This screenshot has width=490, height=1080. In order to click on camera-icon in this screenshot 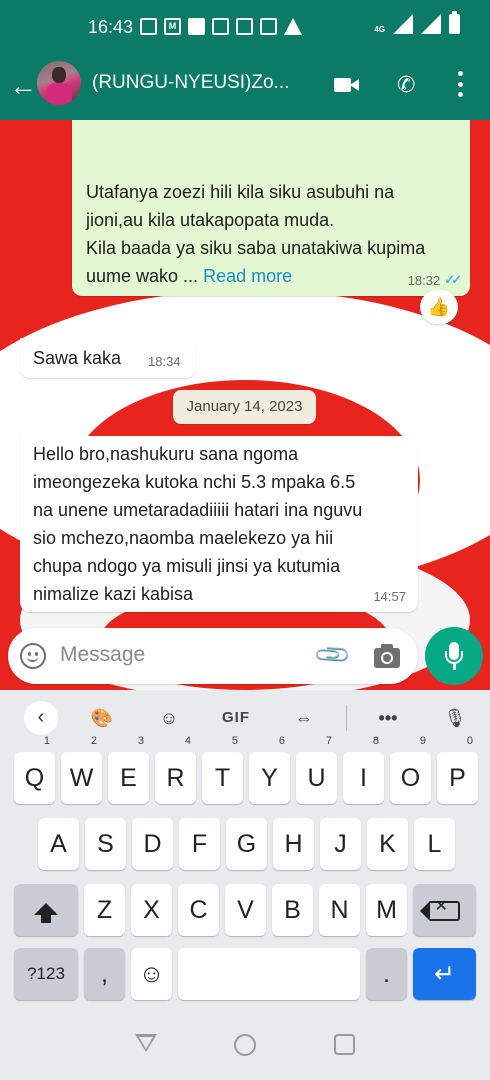, I will do `click(387, 656)`.